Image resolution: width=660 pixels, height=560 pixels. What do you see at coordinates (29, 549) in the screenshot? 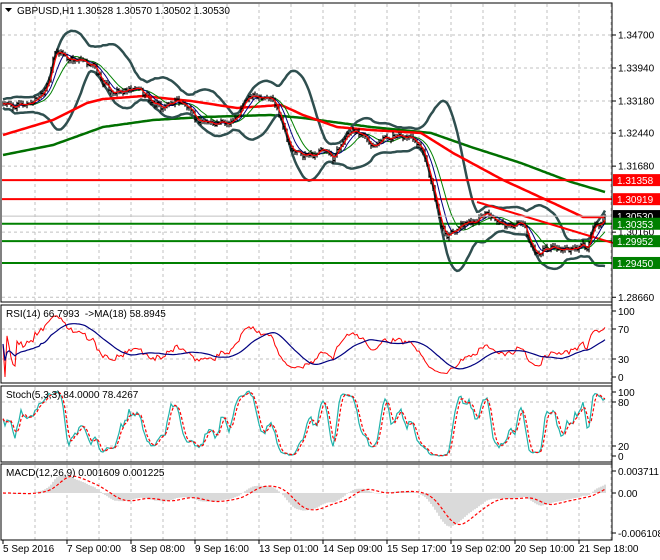
I see `time-tick-label: 5 Sep 2016` at bounding box center [29, 549].